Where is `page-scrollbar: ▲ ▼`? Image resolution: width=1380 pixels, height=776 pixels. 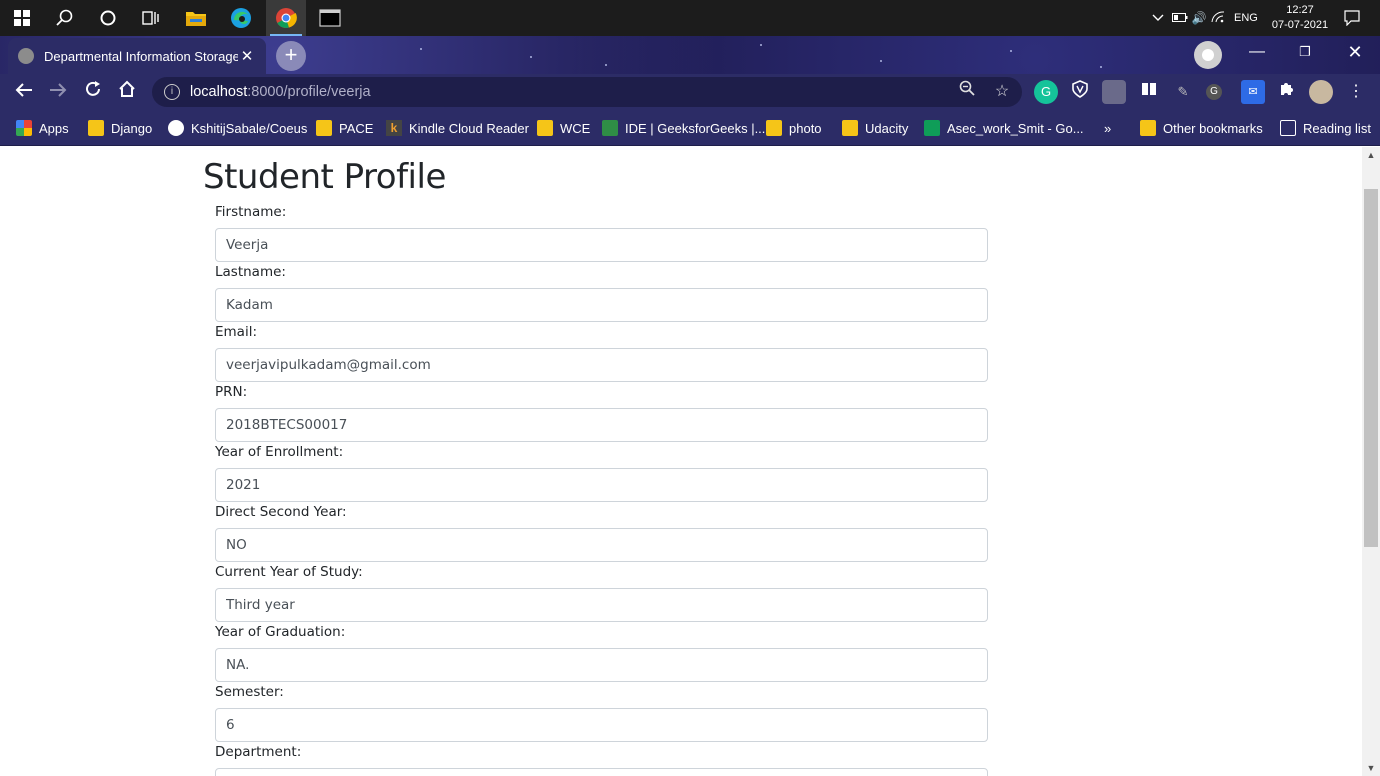
page-scrollbar: ▲ ▼ is located at coordinates (1371, 461).